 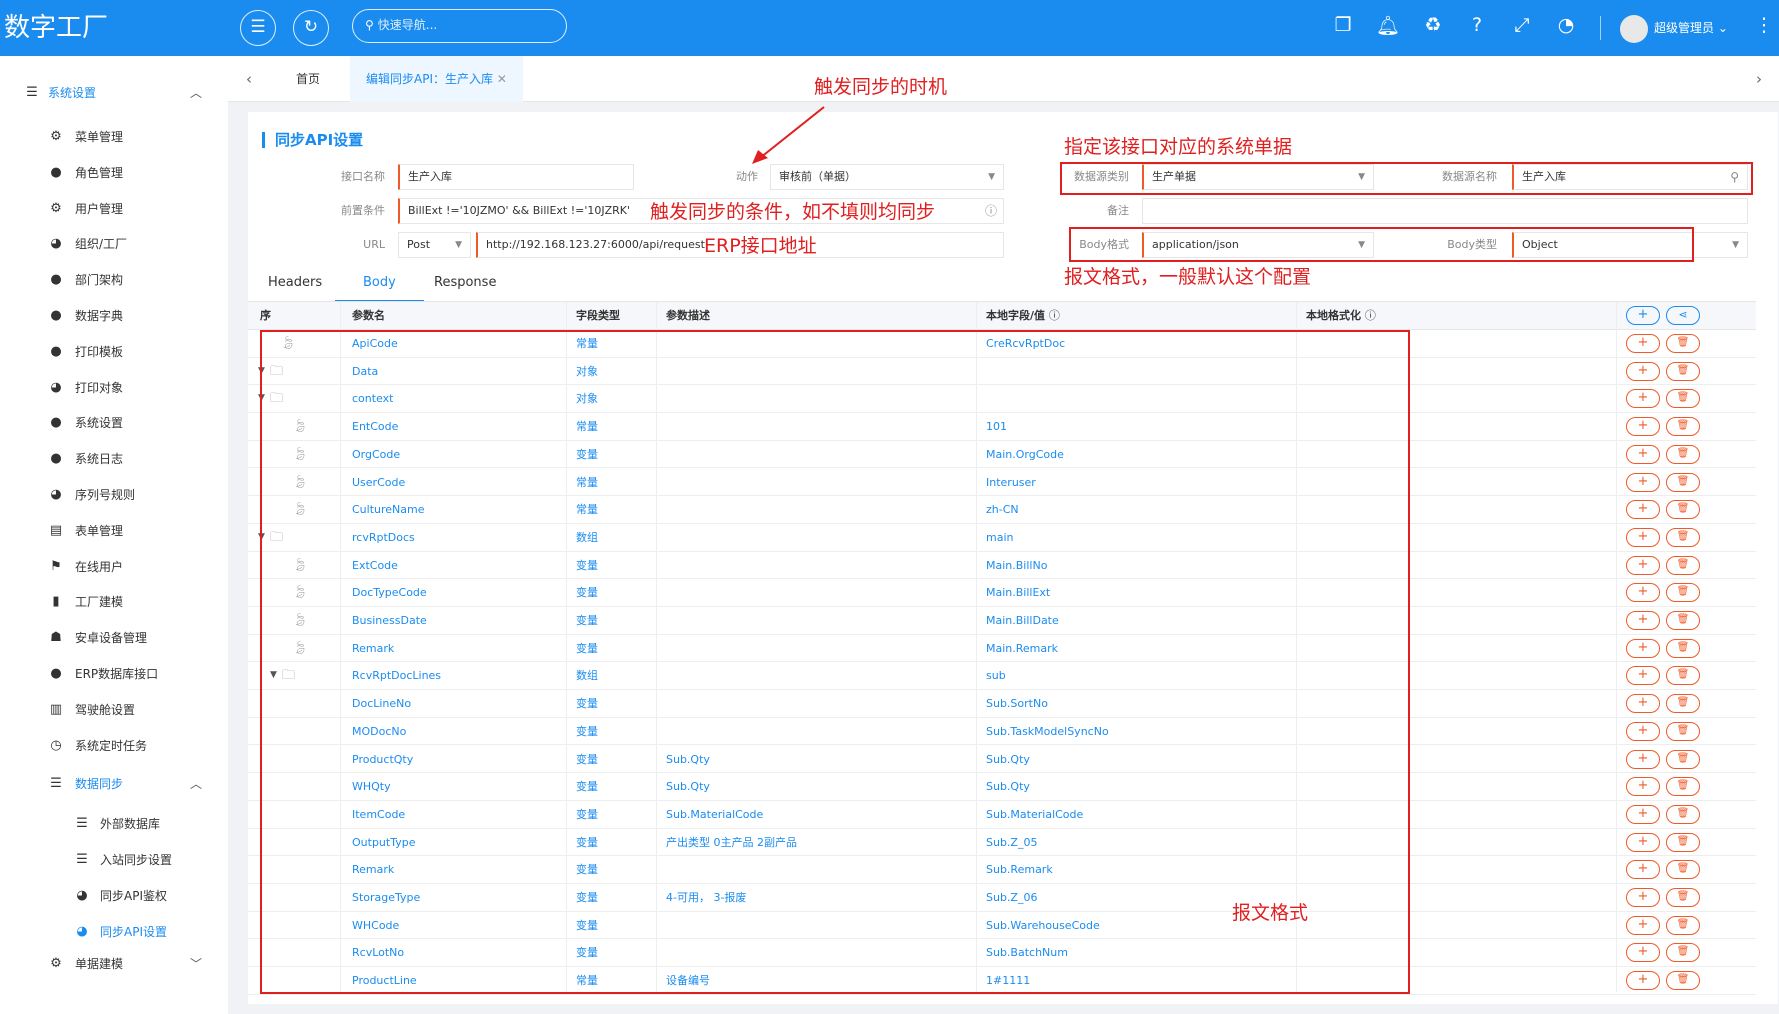 What do you see at coordinates (706, 897) in the screenshot?
I see `param-desc: 4-可用， 3-报废` at bounding box center [706, 897].